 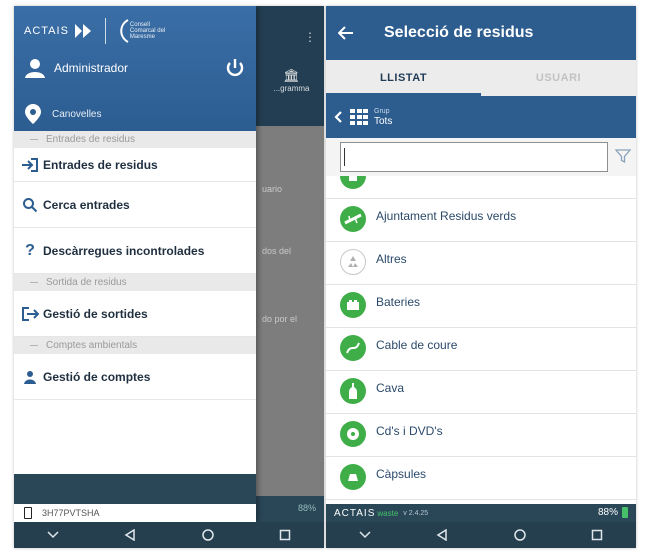 I want to click on app-logo: ACTAIS Consell Comarcal del Maresme, so click(x=99, y=31).